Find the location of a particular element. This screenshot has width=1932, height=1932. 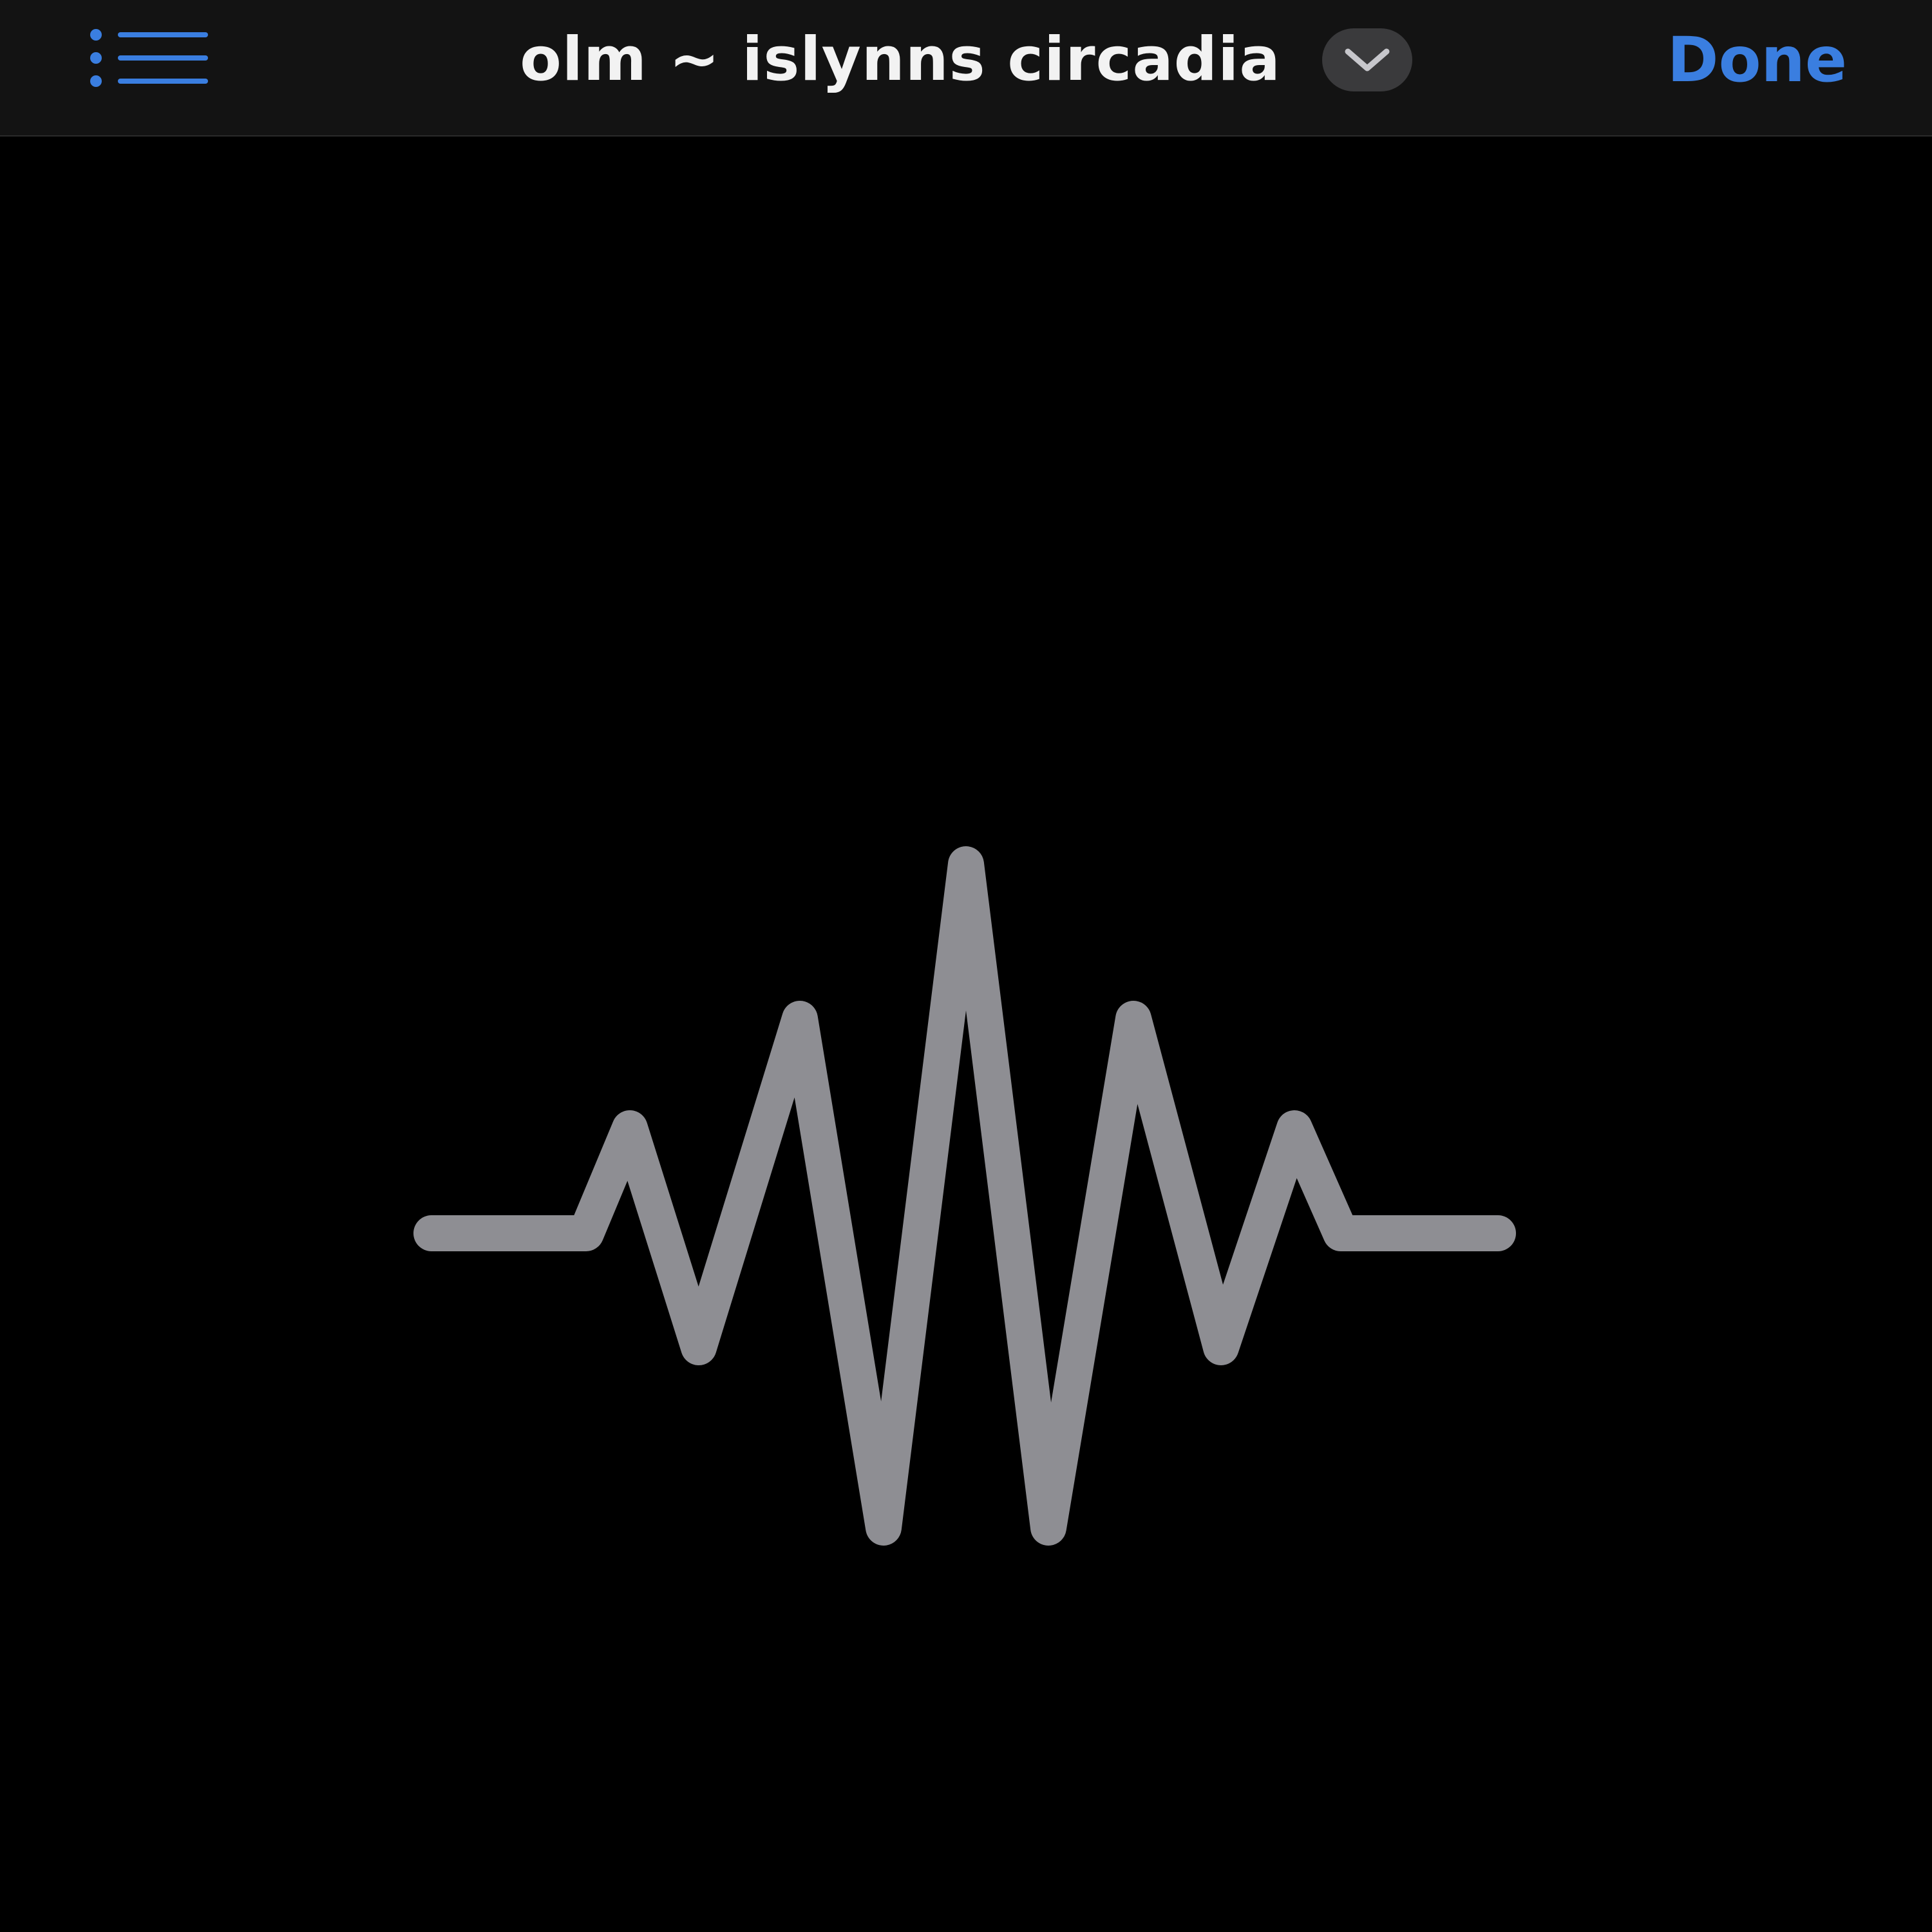

recording-title: olm ~ islynns circadia is located at coordinates (901, 60).